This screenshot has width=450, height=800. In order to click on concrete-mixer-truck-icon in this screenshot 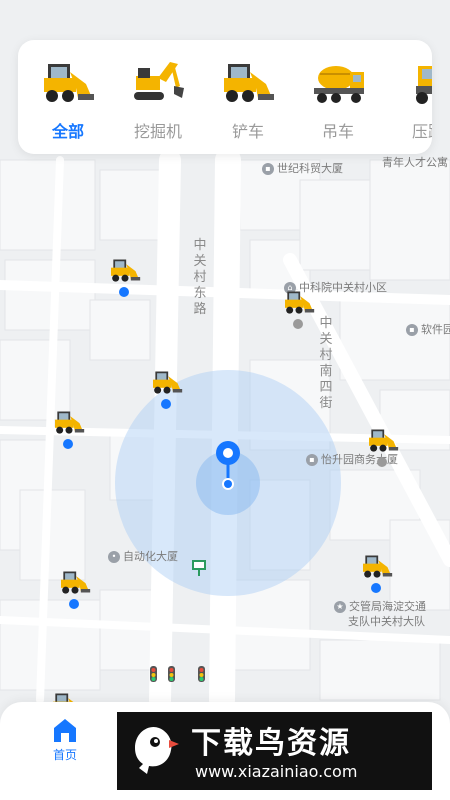, I will do `click(339, 84)`.